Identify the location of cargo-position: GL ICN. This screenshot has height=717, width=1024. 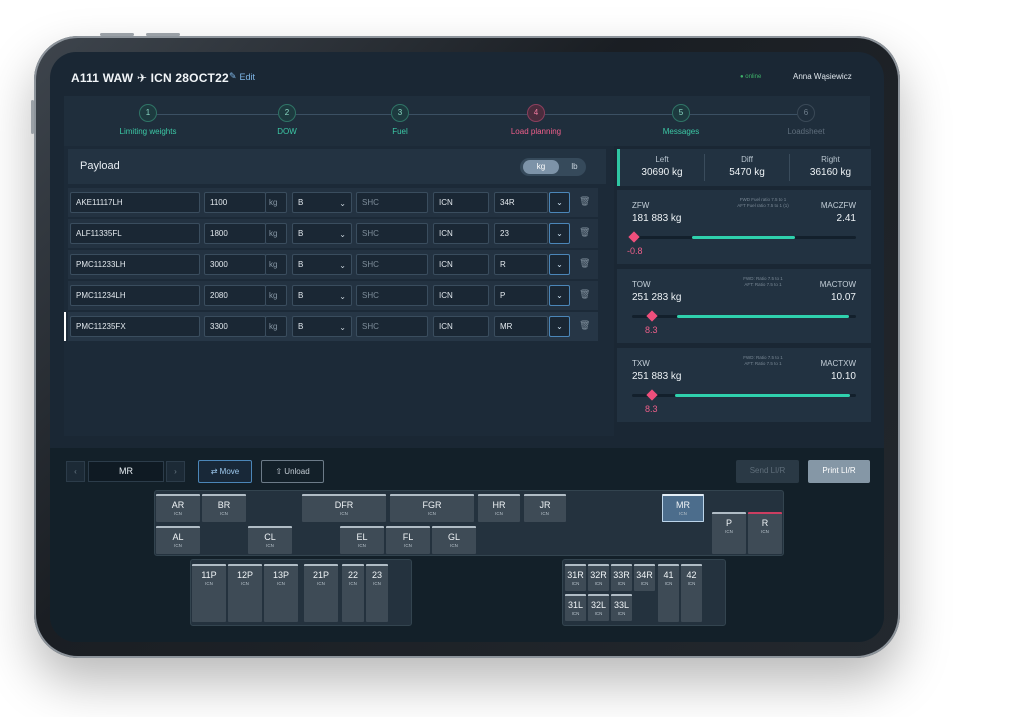
(454, 540).